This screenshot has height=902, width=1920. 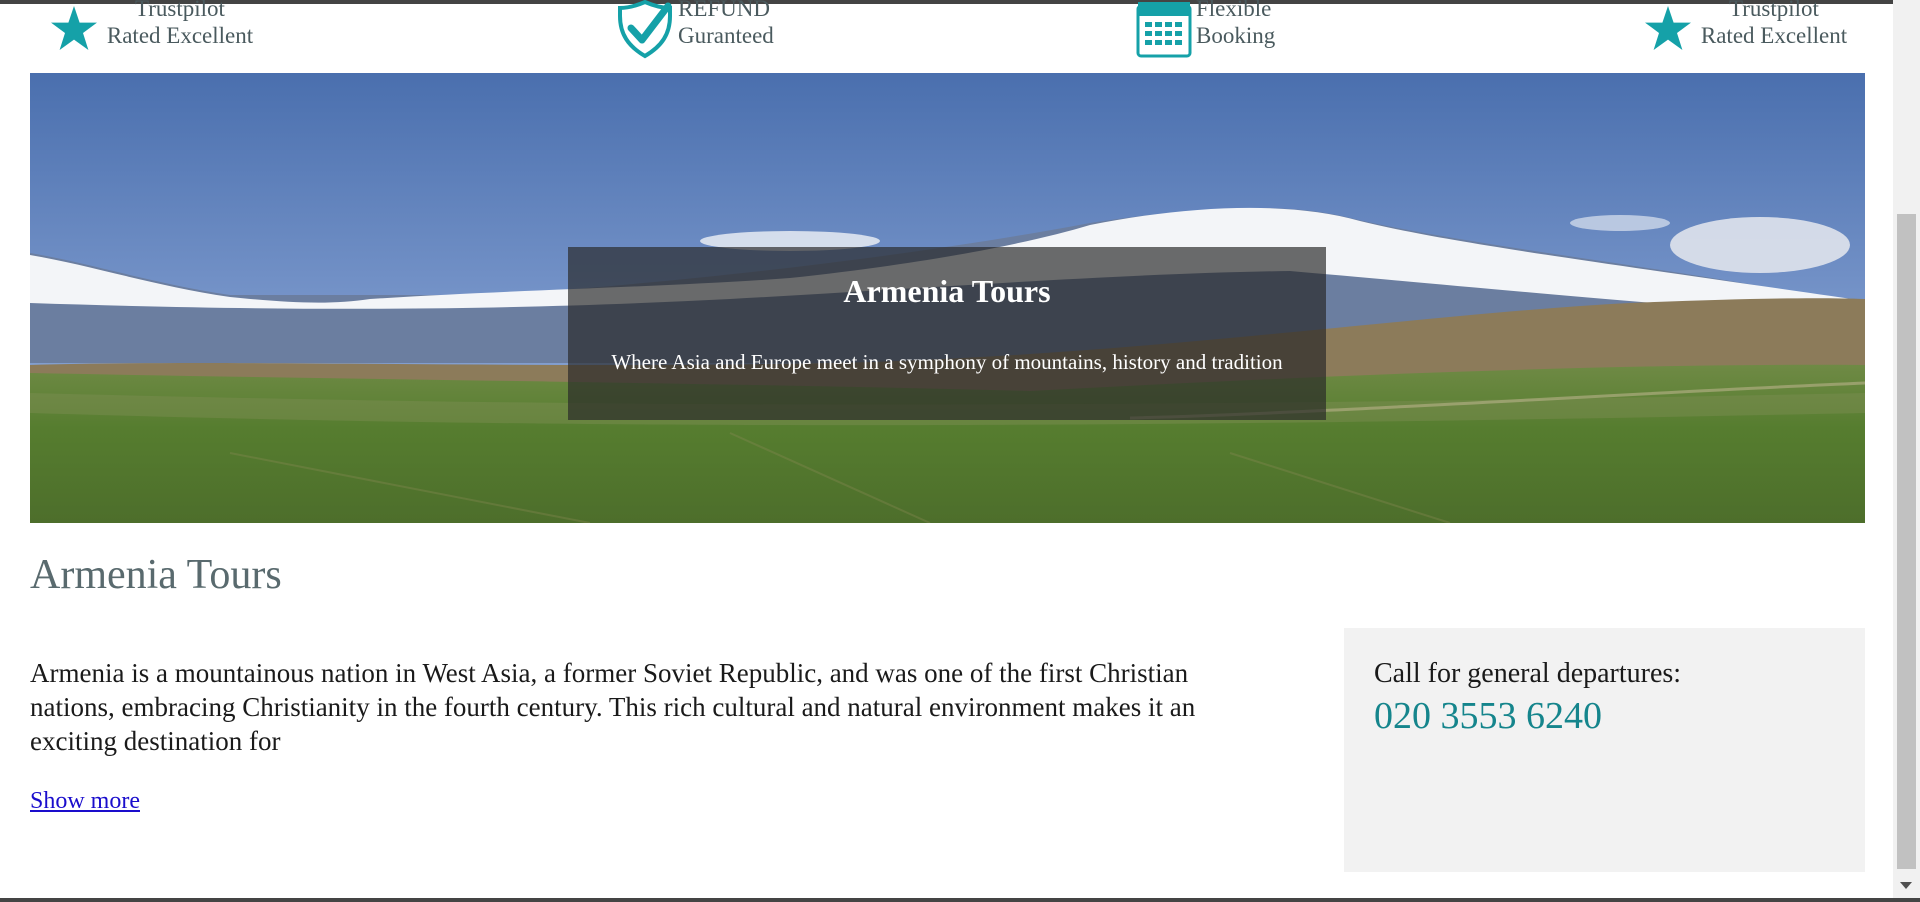 I want to click on trust-line2: Guranteed, so click(x=726, y=35).